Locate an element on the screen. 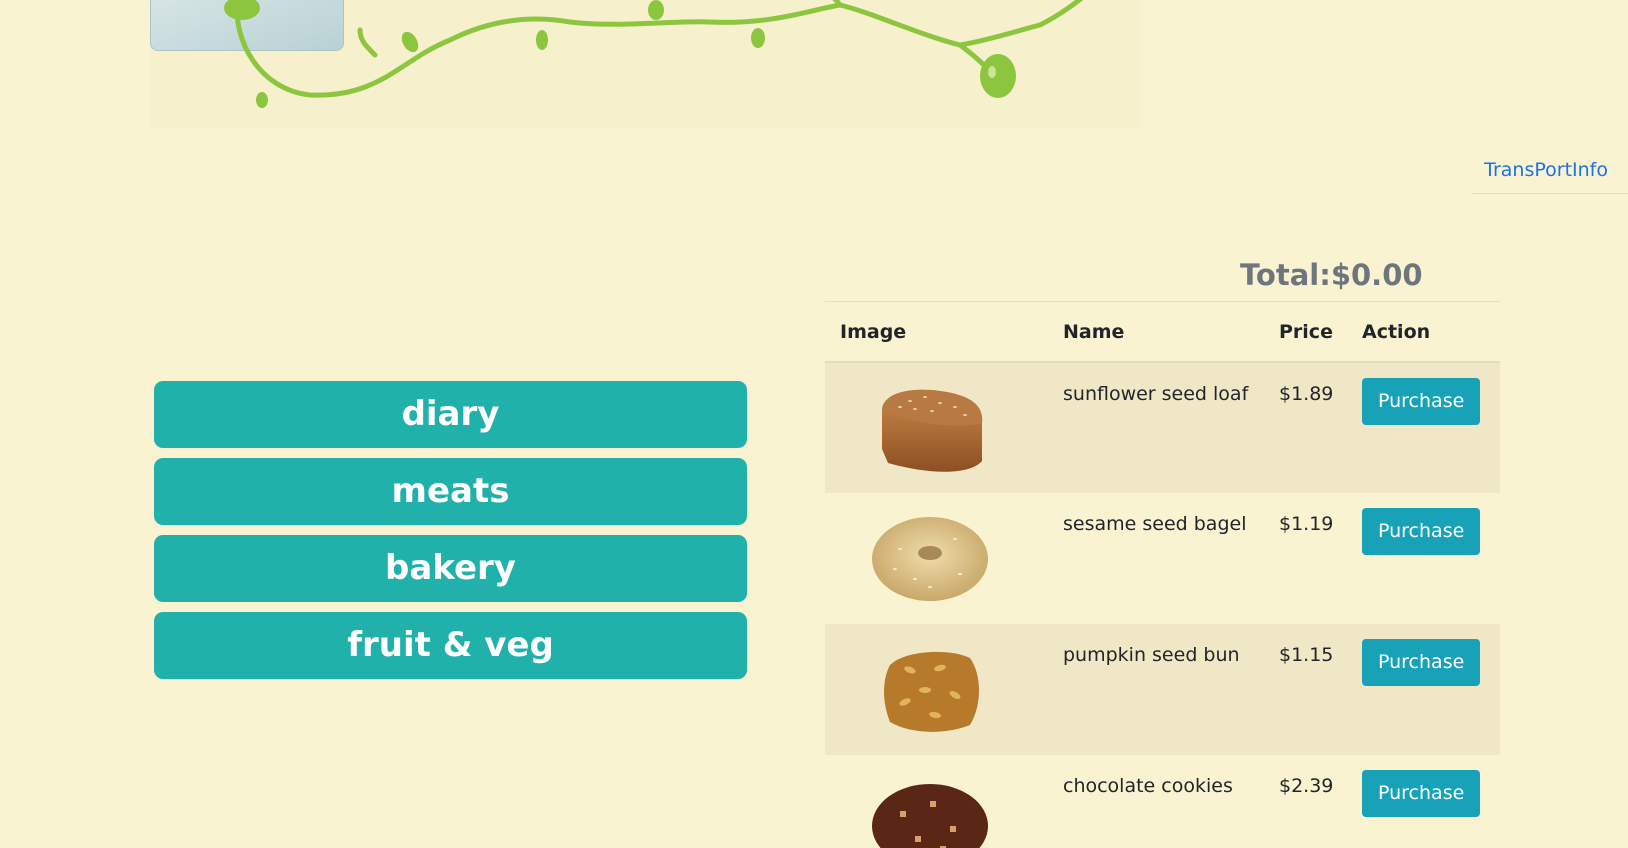 The width and height of the screenshot is (1628, 848). product-name: pumpkin seed bun is located at coordinates (1156, 689).